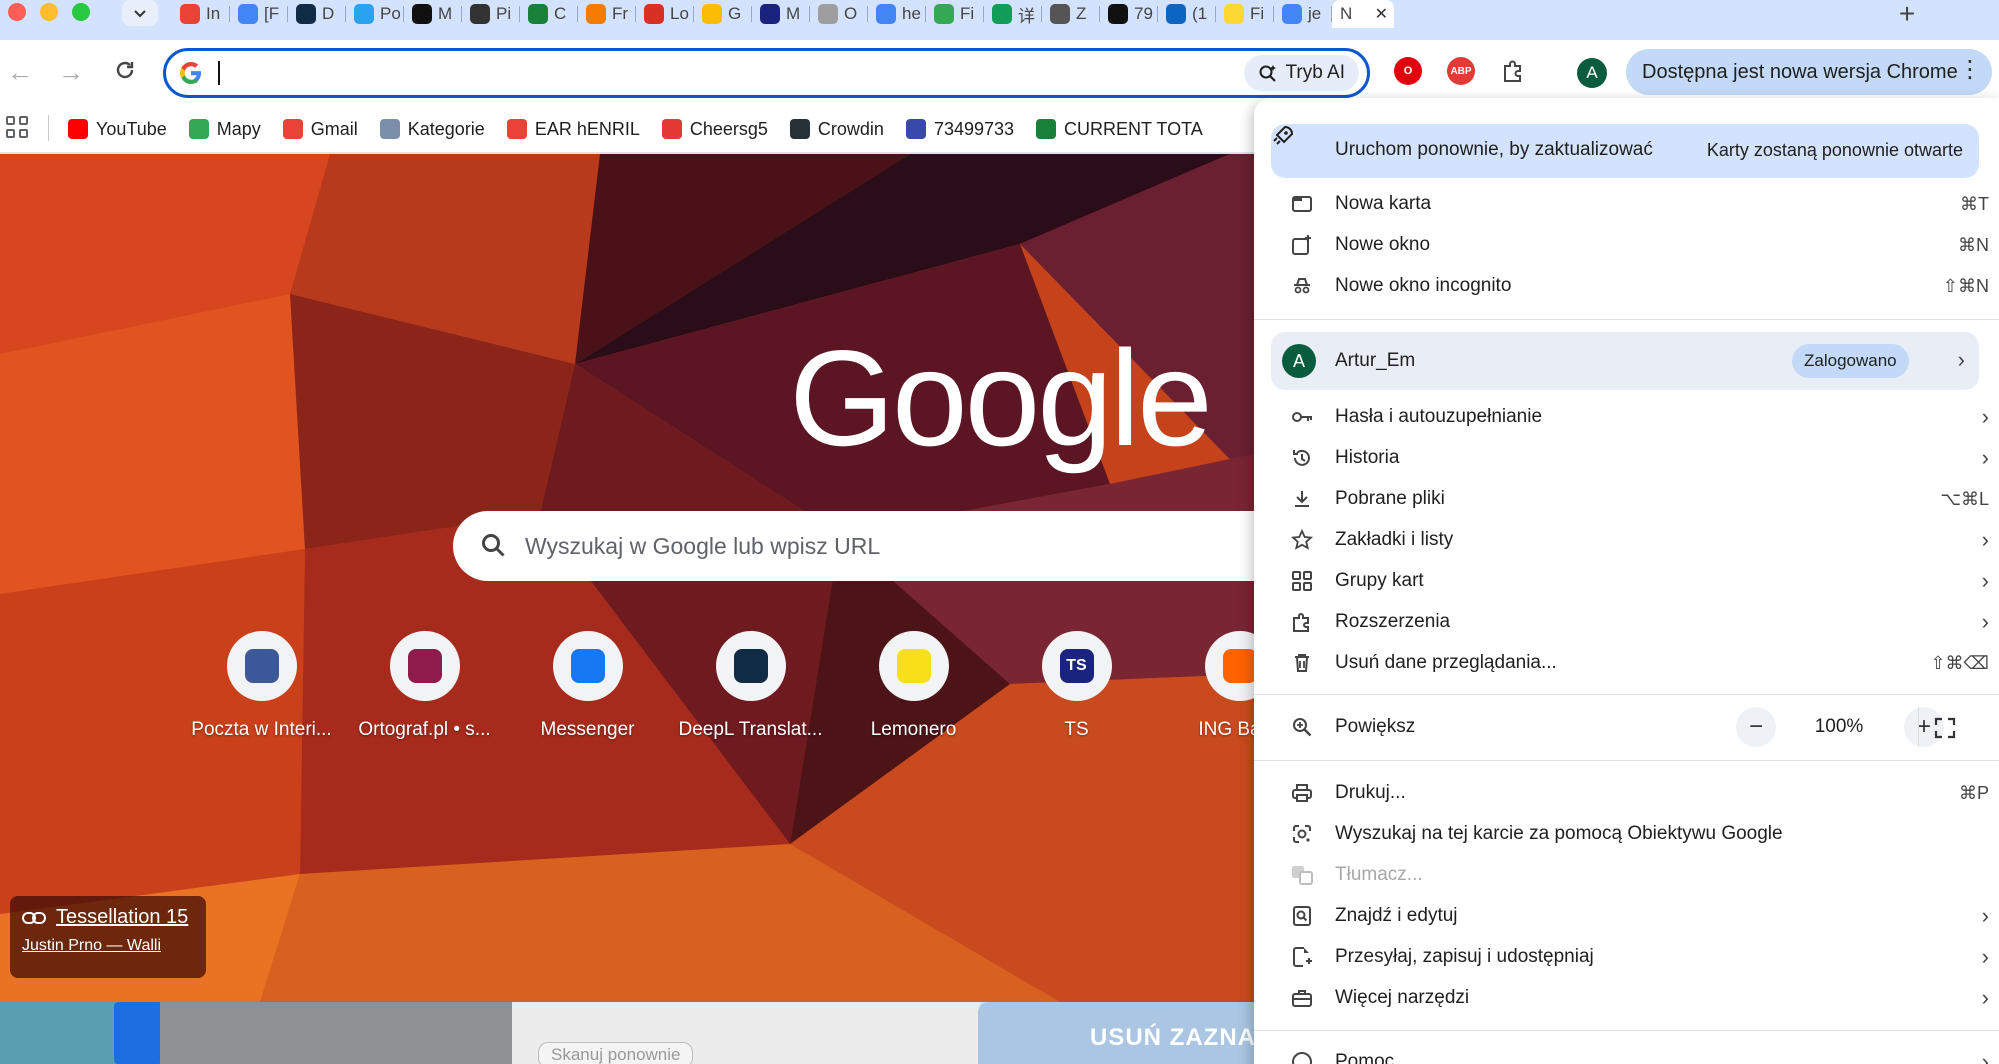 The image size is (1999, 1064). I want to click on tab: 79, so click(1129, 14).